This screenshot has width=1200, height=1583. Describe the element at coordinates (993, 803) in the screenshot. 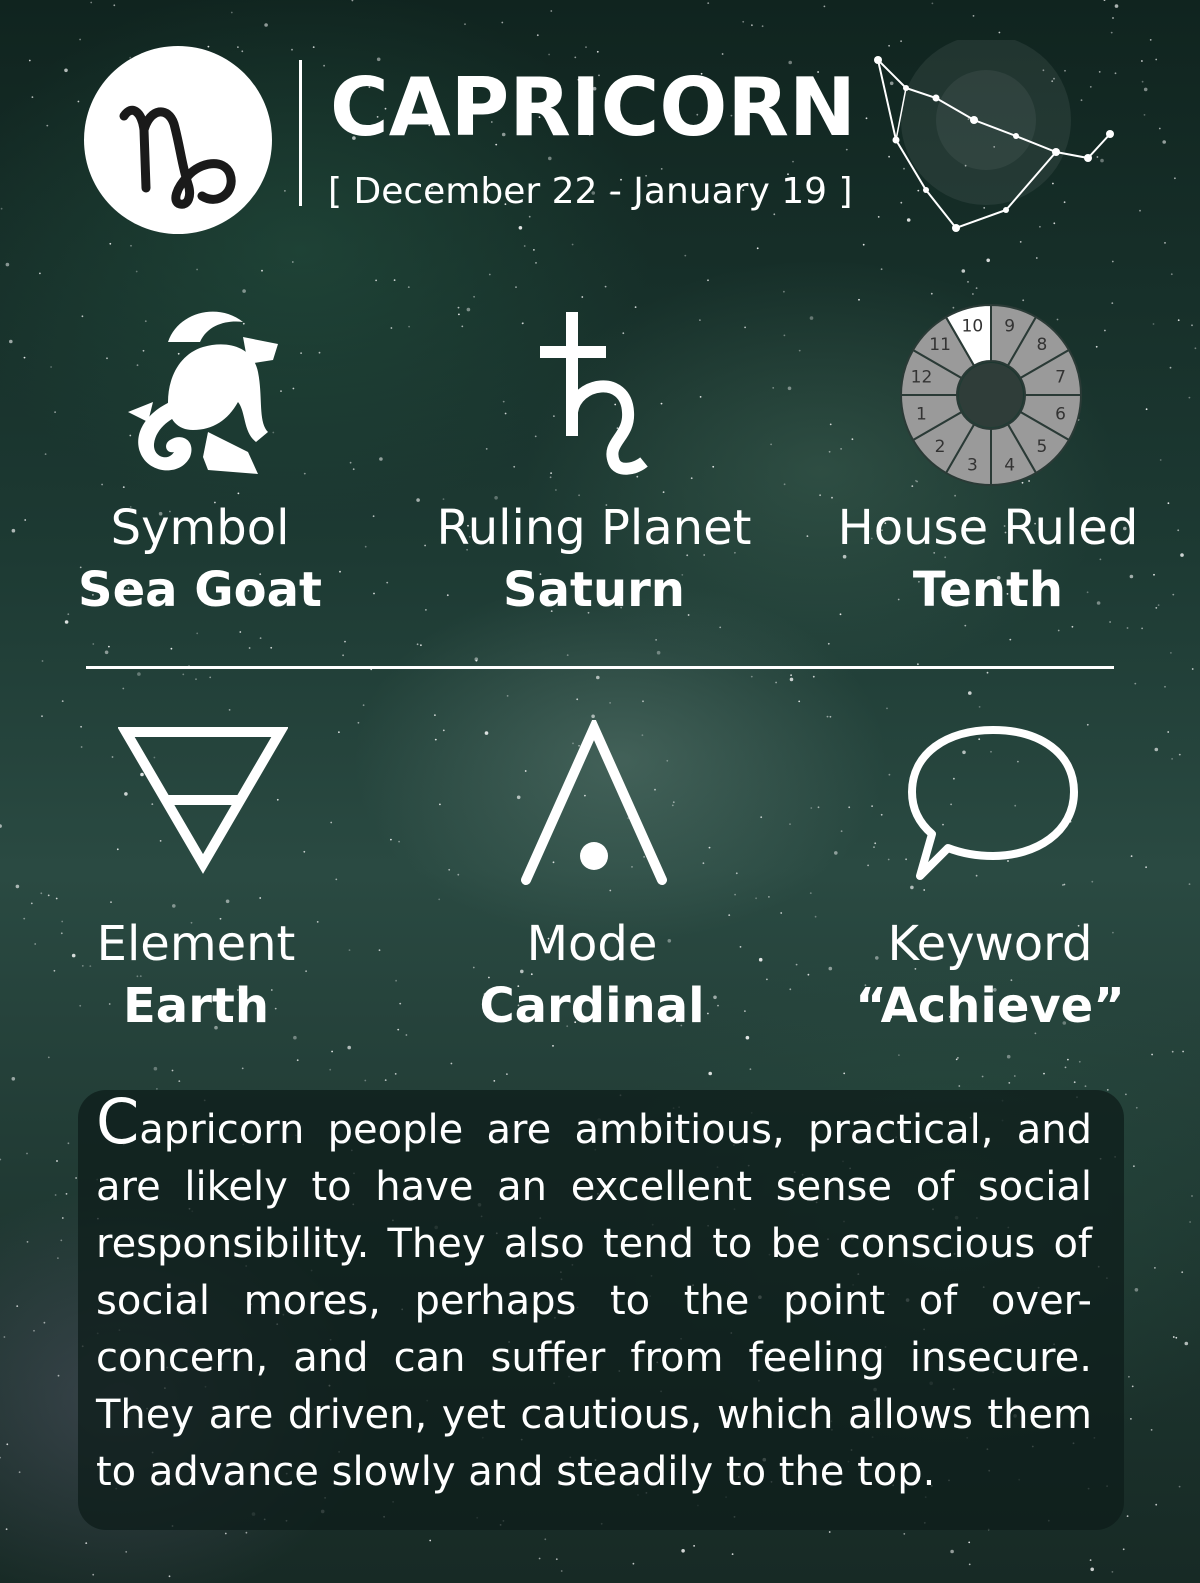

I see `speech-bubble-icon` at that location.